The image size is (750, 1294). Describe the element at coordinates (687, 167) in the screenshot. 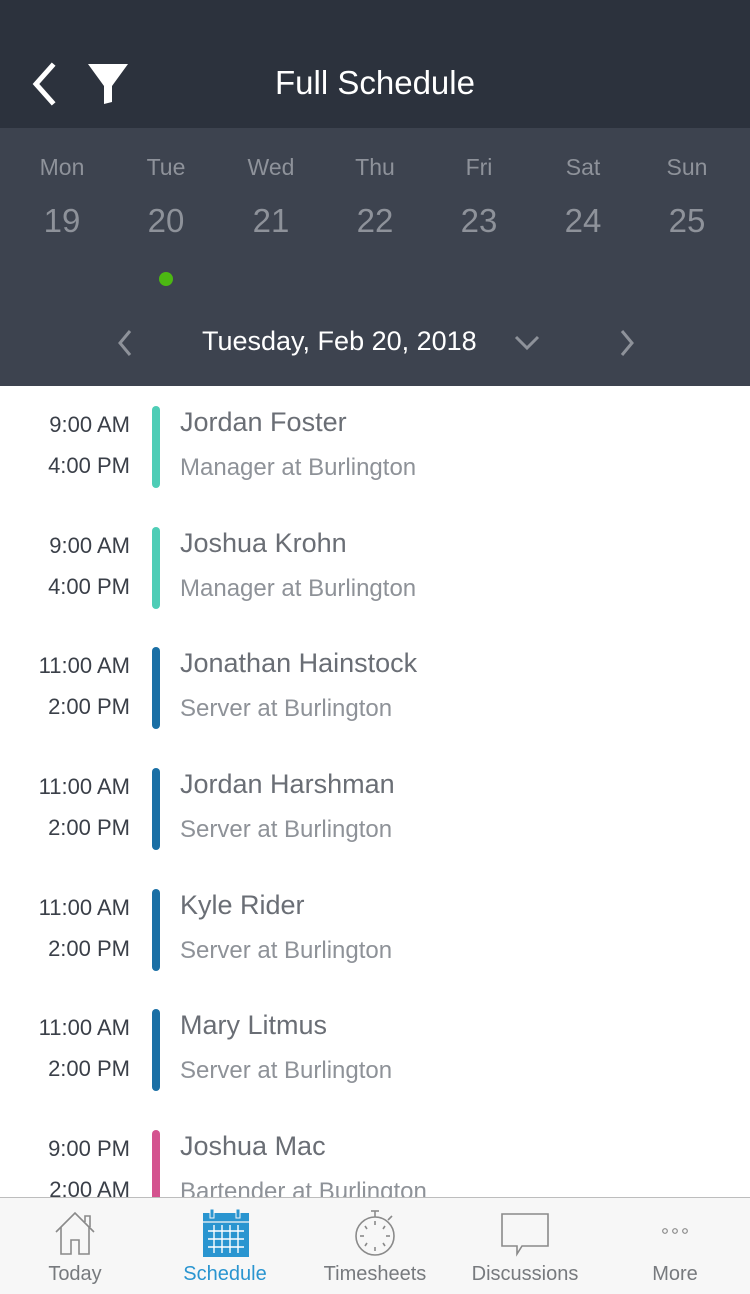

I see `day-name: Sun` at that location.